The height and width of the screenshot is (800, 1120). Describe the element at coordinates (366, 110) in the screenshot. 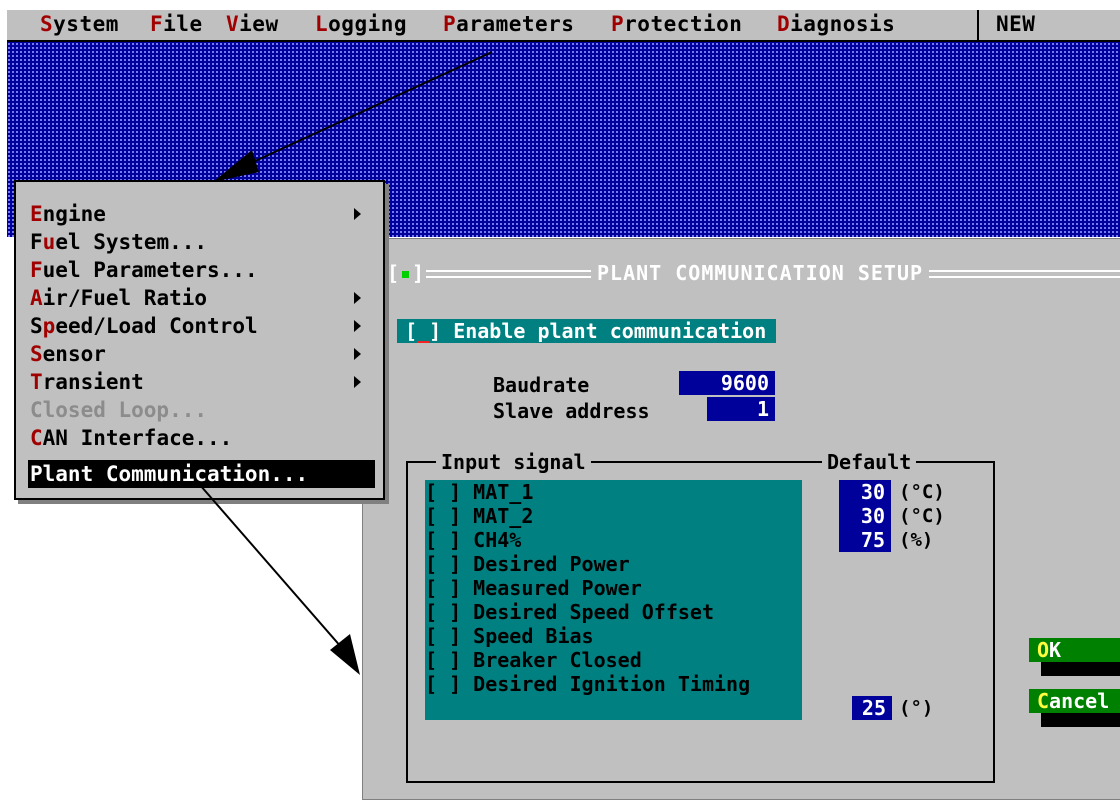

I see `arrow-line-upper` at that location.